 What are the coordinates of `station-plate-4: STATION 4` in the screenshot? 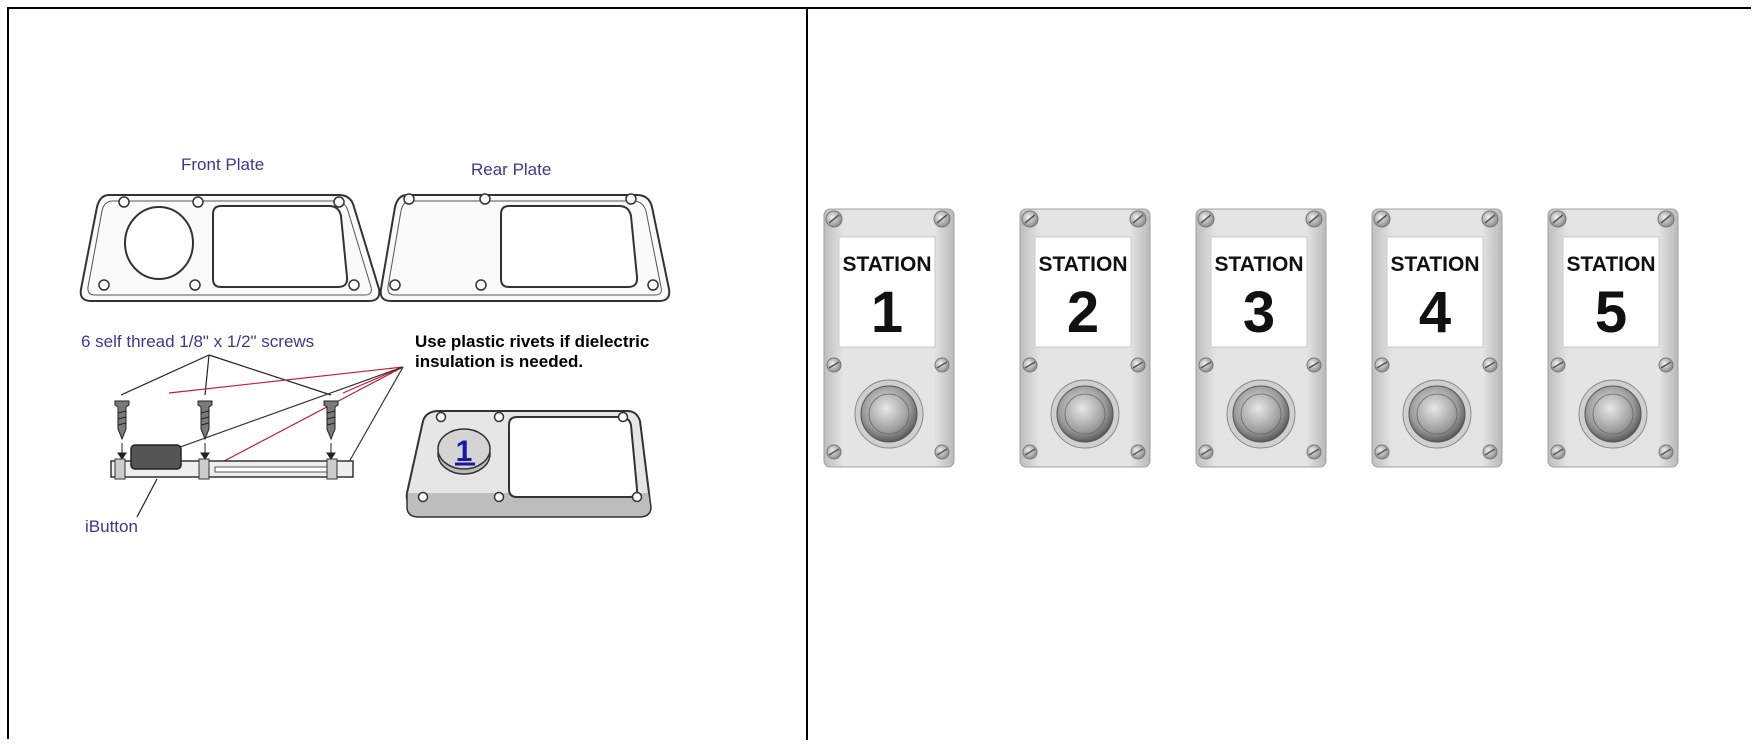 It's located at (1437, 338).